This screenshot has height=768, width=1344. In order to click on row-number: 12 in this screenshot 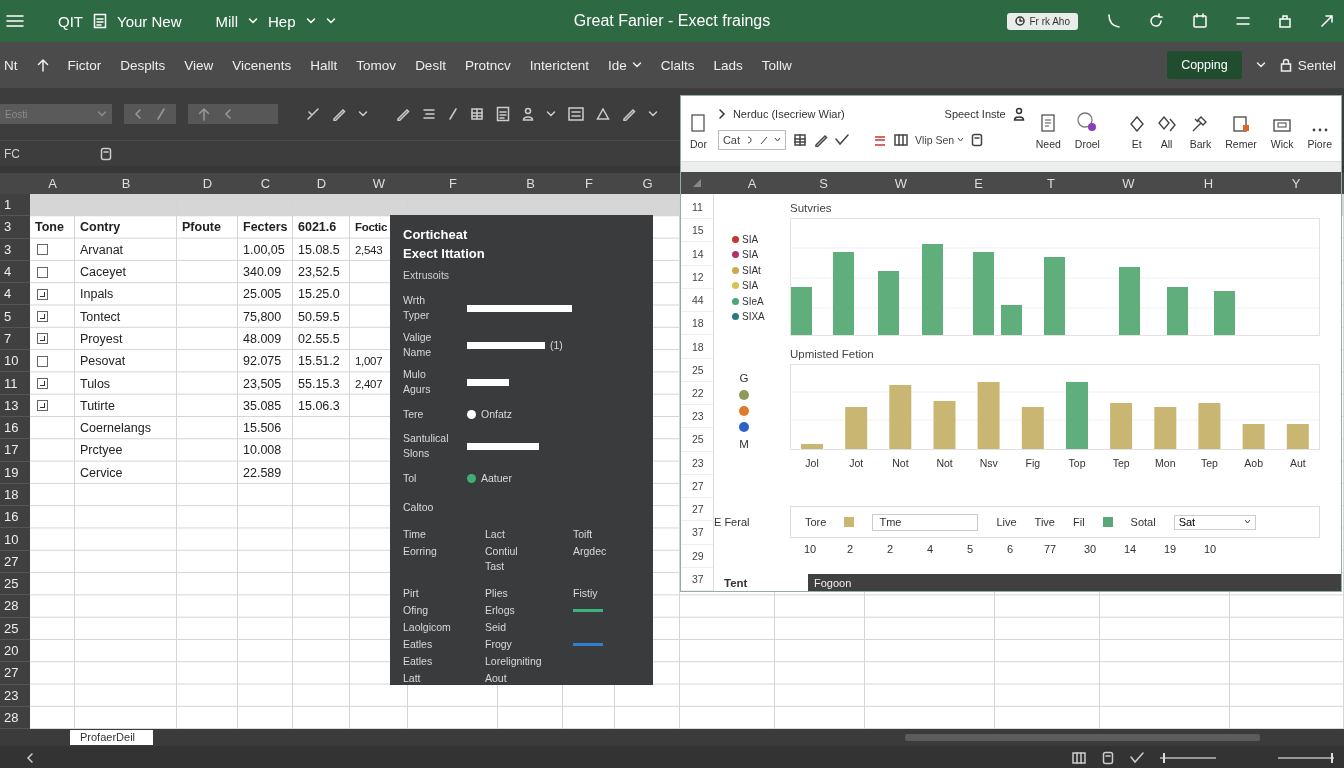, I will do `click(697, 277)`.